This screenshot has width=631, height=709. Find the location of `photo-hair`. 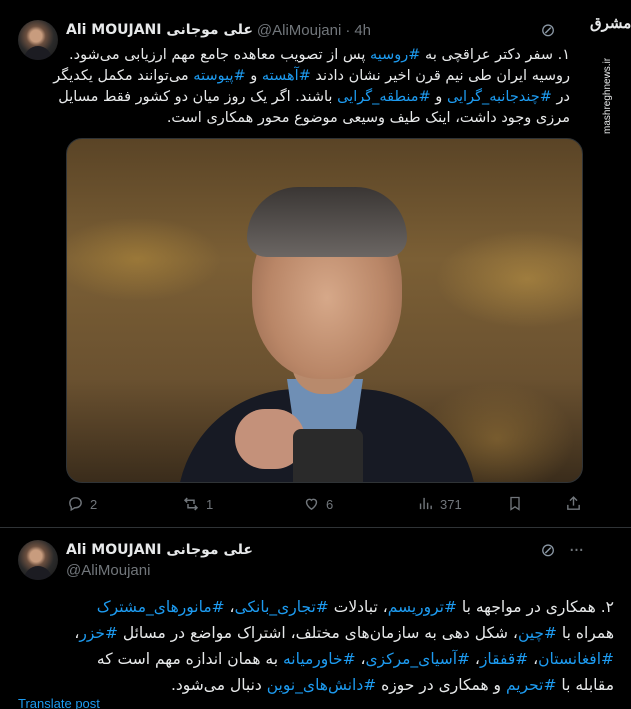

photo-hair is located at coordinates (327, 222).